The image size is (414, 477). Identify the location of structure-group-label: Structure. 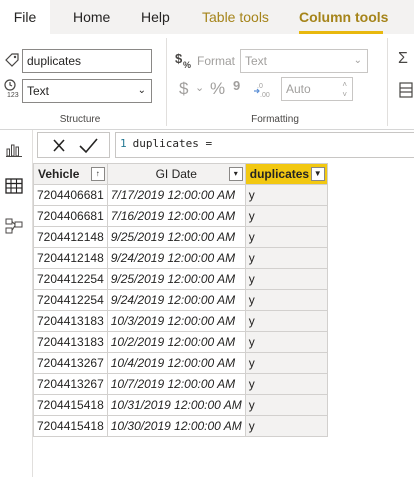
(80, 119).